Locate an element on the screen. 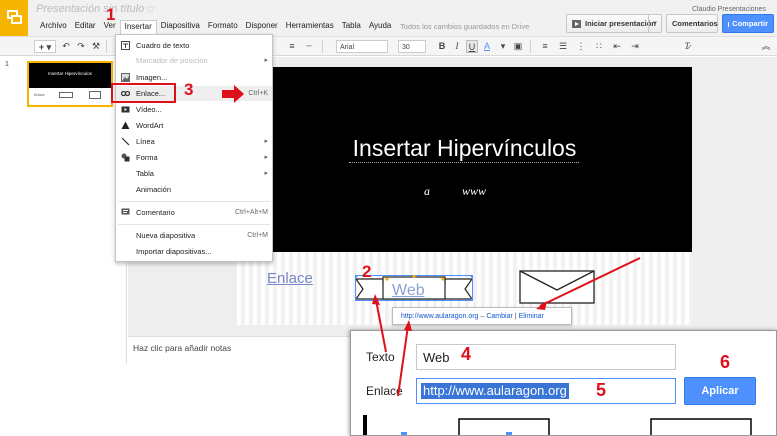 This screenshot has height=436, width=777. link-url-selection: http://www.aularagon.org is located at coordinates (495, 391).